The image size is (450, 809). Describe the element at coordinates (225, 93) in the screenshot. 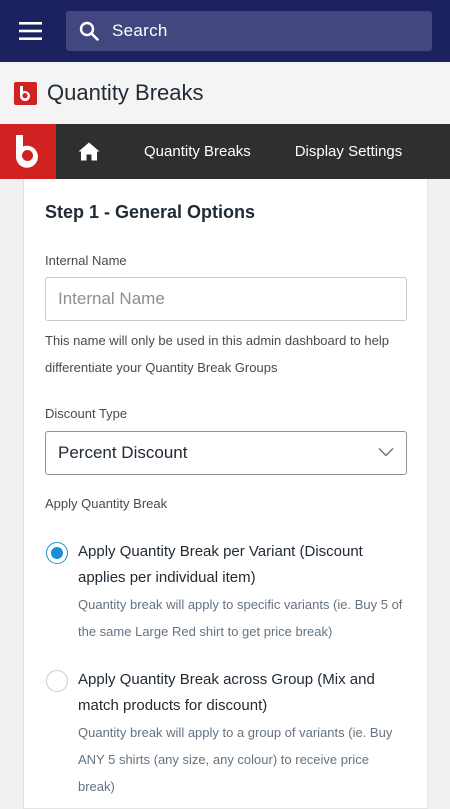

I see `app-title-bar: Quantity Breaks` at that location.